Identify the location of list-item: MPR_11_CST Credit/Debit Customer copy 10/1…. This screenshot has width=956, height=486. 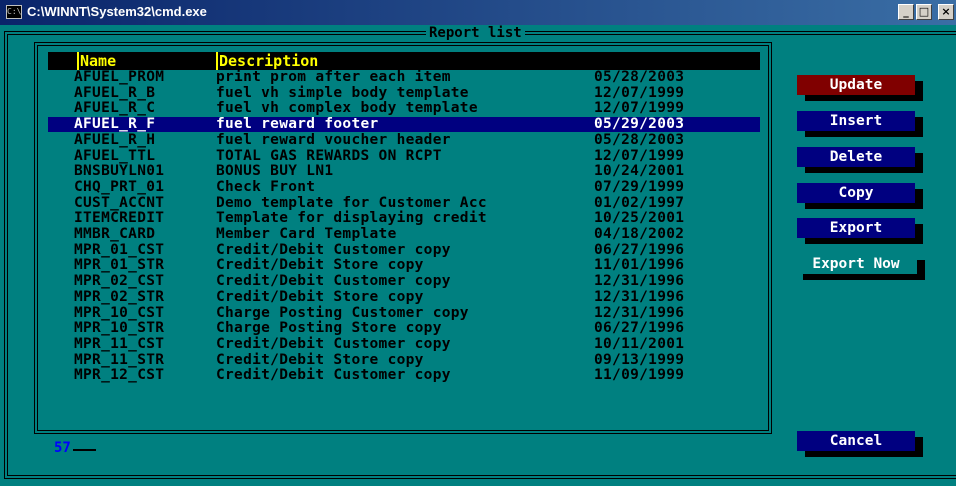
(404, 343).